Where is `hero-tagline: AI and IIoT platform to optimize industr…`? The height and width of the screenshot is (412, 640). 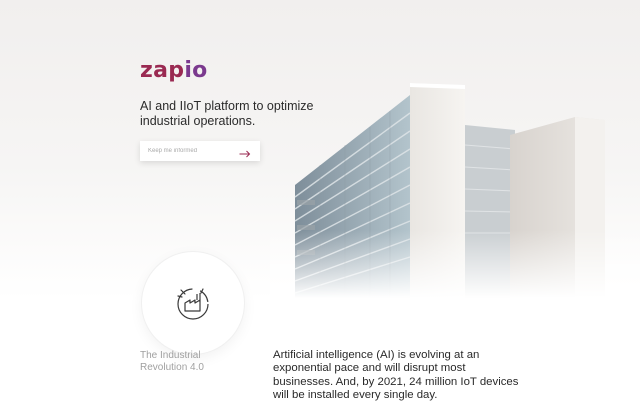 hero-tagline: AI and IIoT platform to optimize industr… is located at coordinates (227, 113).